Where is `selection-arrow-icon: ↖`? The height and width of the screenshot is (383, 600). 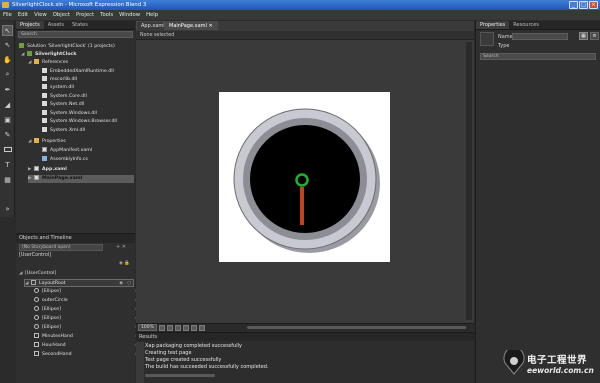 selection-arrow-icon: ↖ is located at coordinates (7, 30).